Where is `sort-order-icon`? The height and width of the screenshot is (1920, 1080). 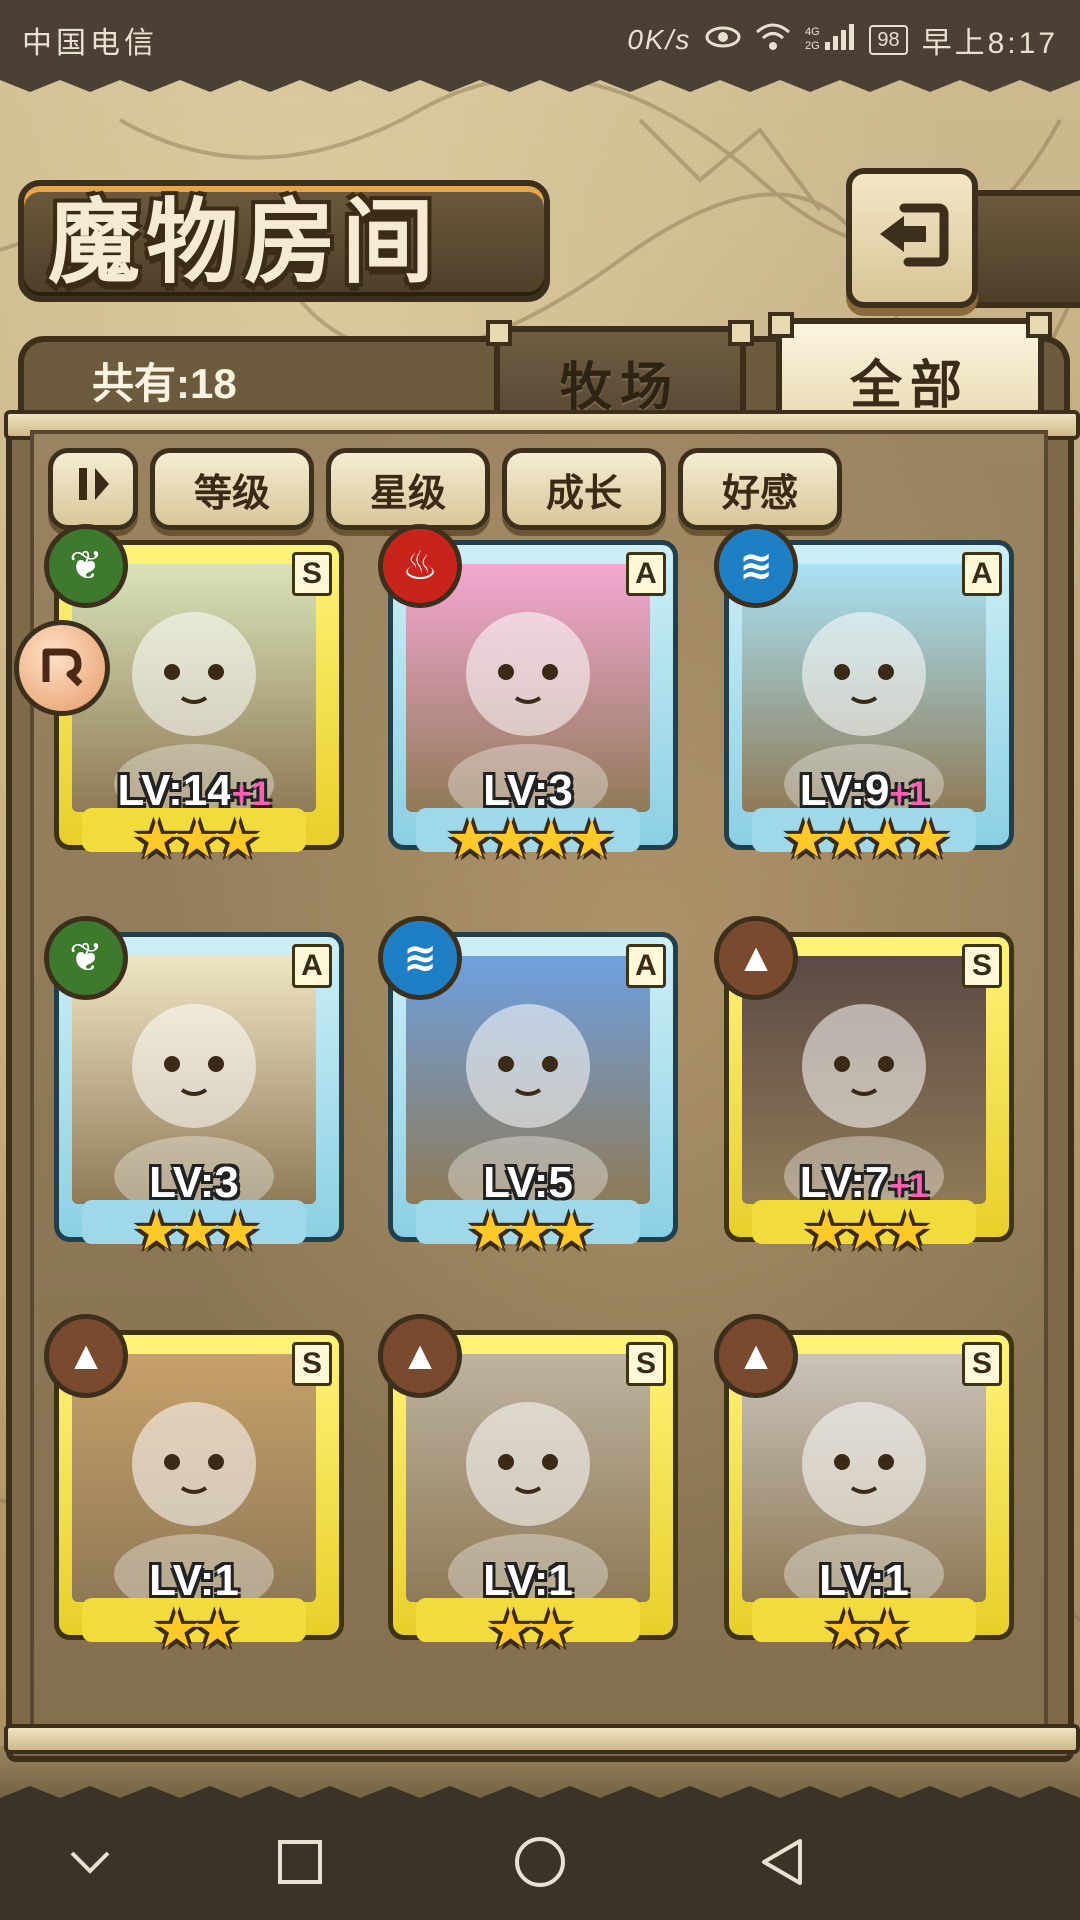
sort-order-icon is located at coordinates (93, 489).